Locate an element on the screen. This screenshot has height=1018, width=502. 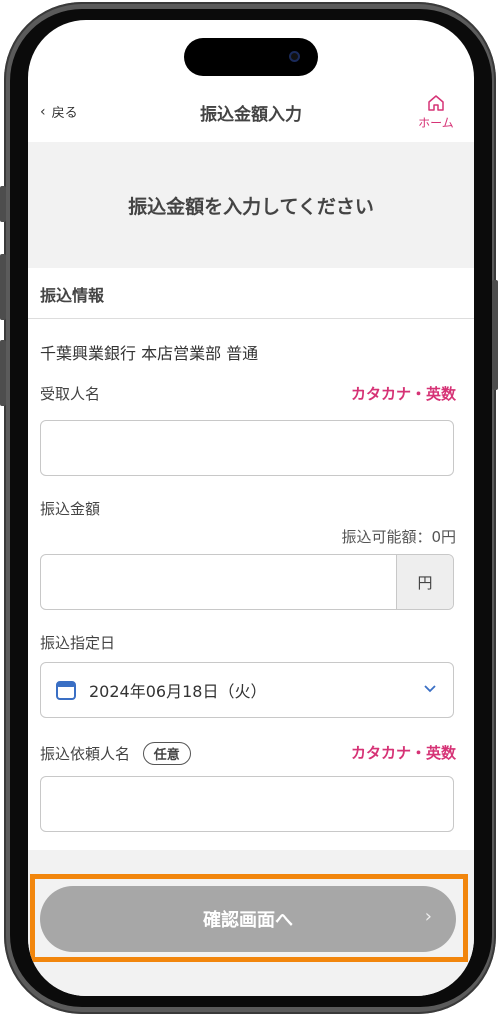
amount-label: 振込金額 is located at coordinates (70, 509).